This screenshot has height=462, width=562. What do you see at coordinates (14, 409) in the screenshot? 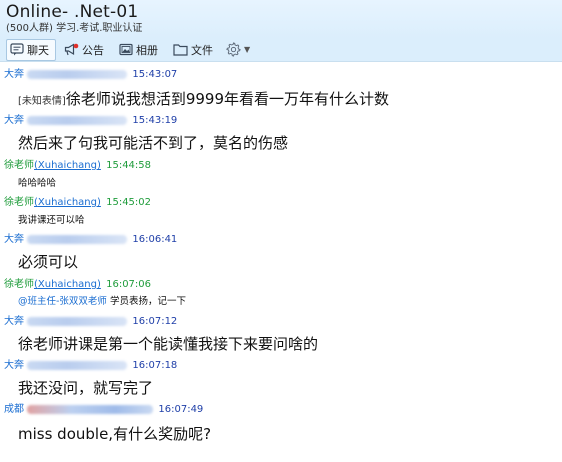
I see `sender-name: 成都` at bounding box center [14, 409].